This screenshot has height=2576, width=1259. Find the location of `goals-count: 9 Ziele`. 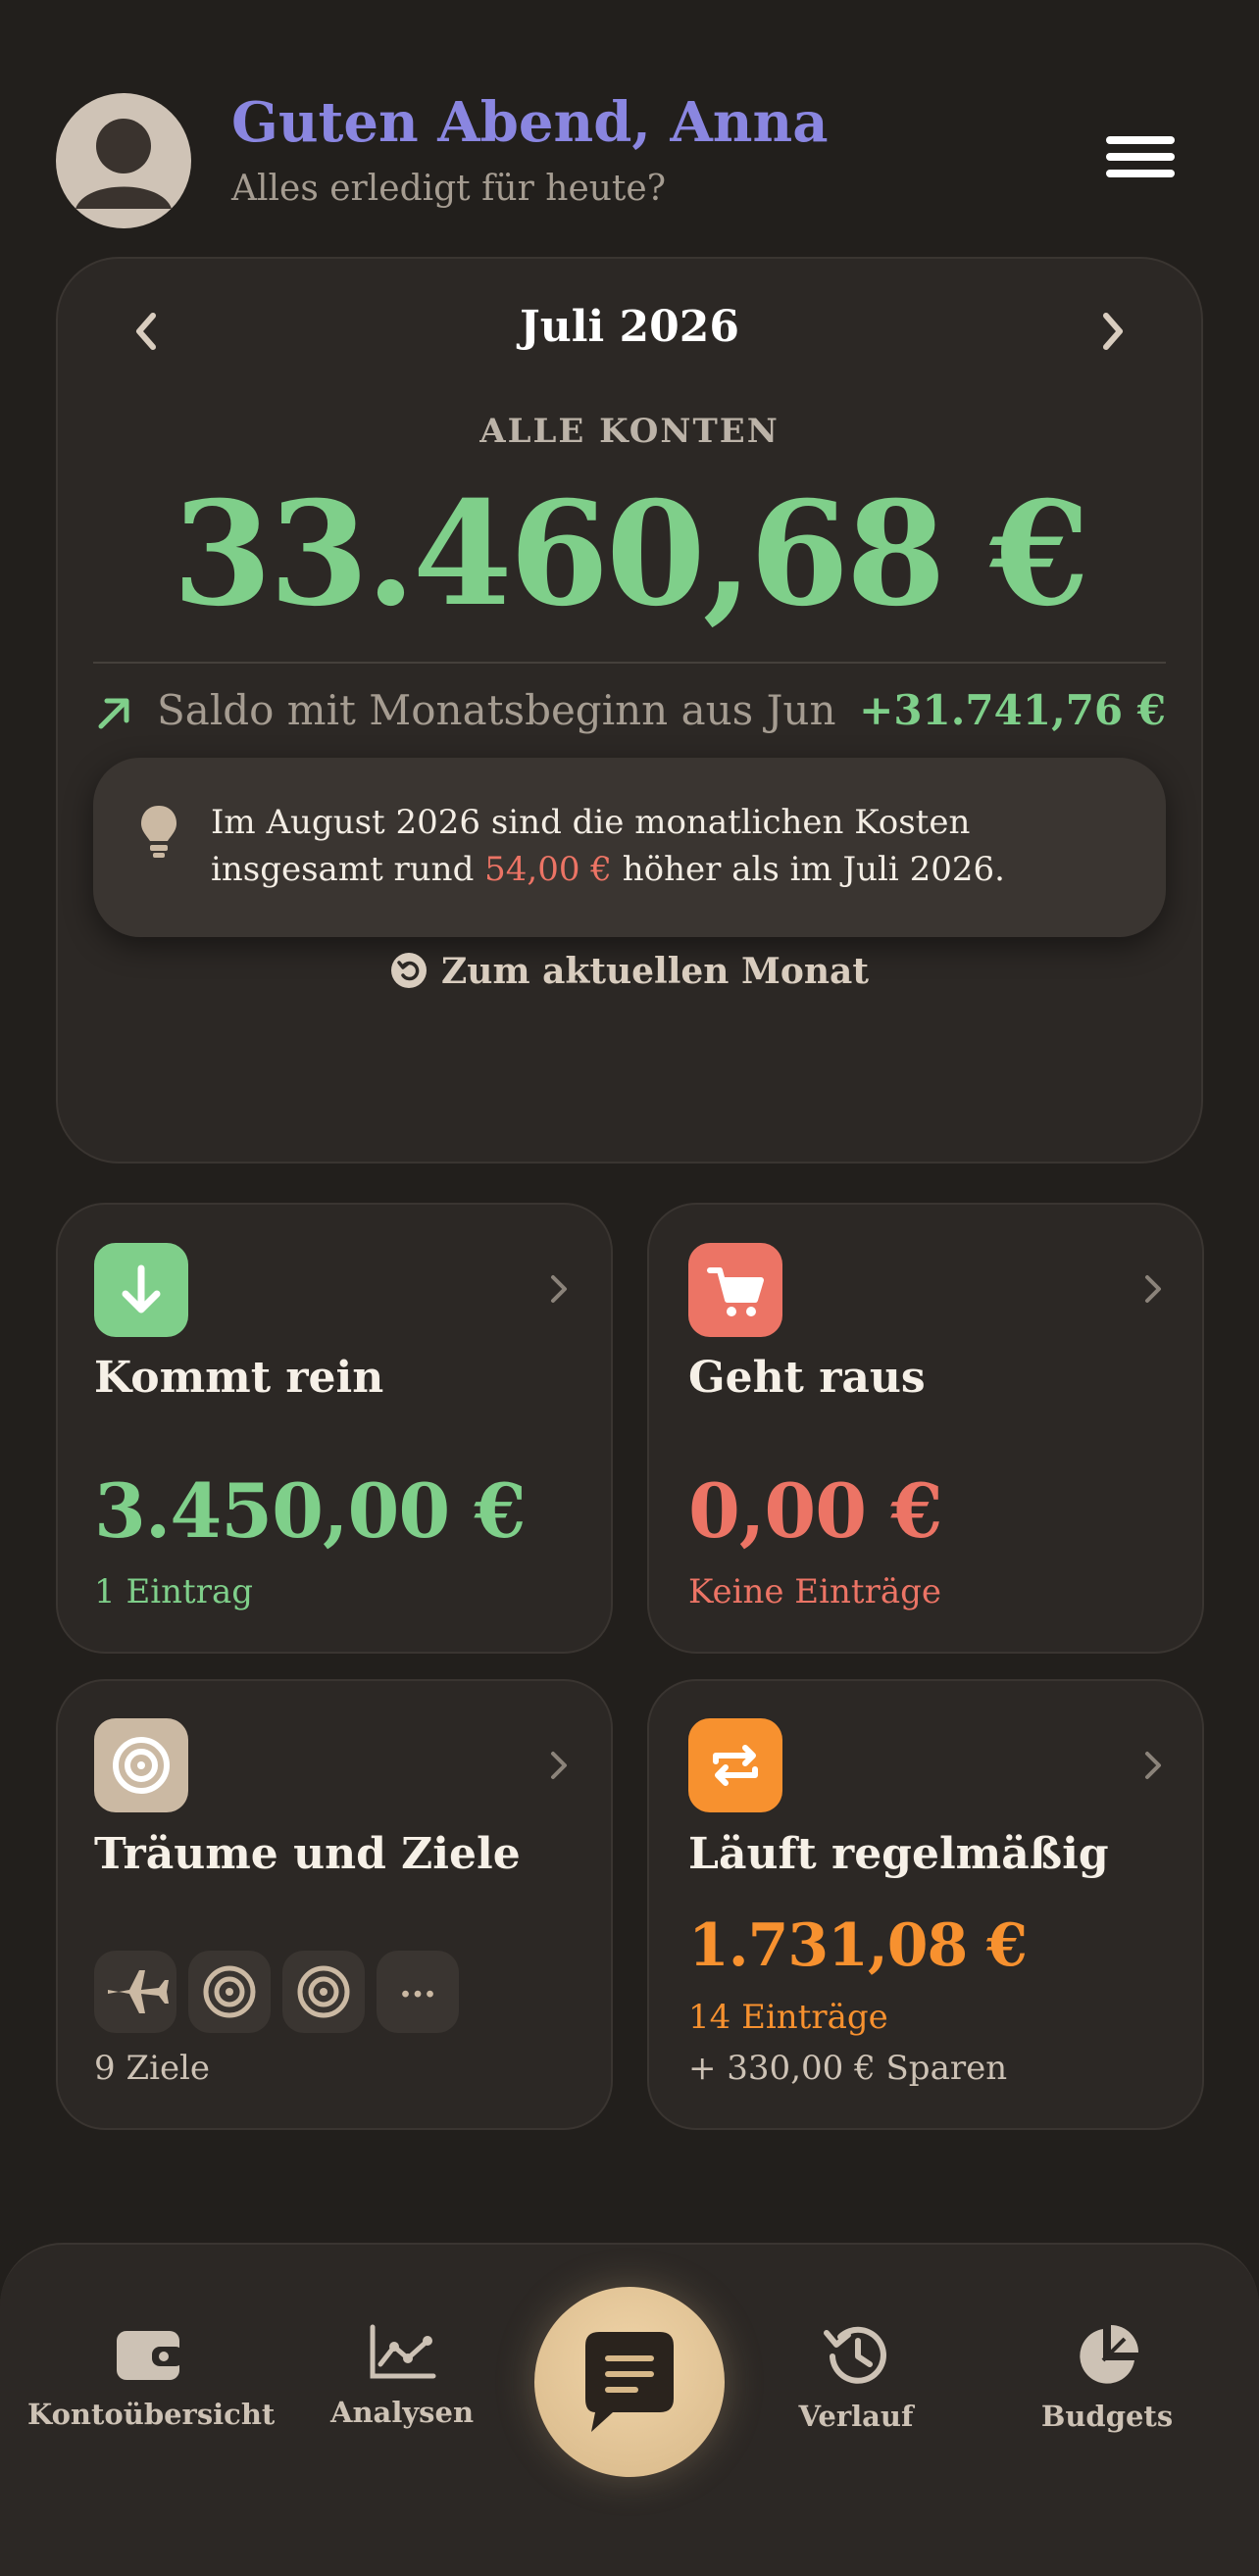

goals-count: 9 Ziele is located at coordinates (152, 2068).